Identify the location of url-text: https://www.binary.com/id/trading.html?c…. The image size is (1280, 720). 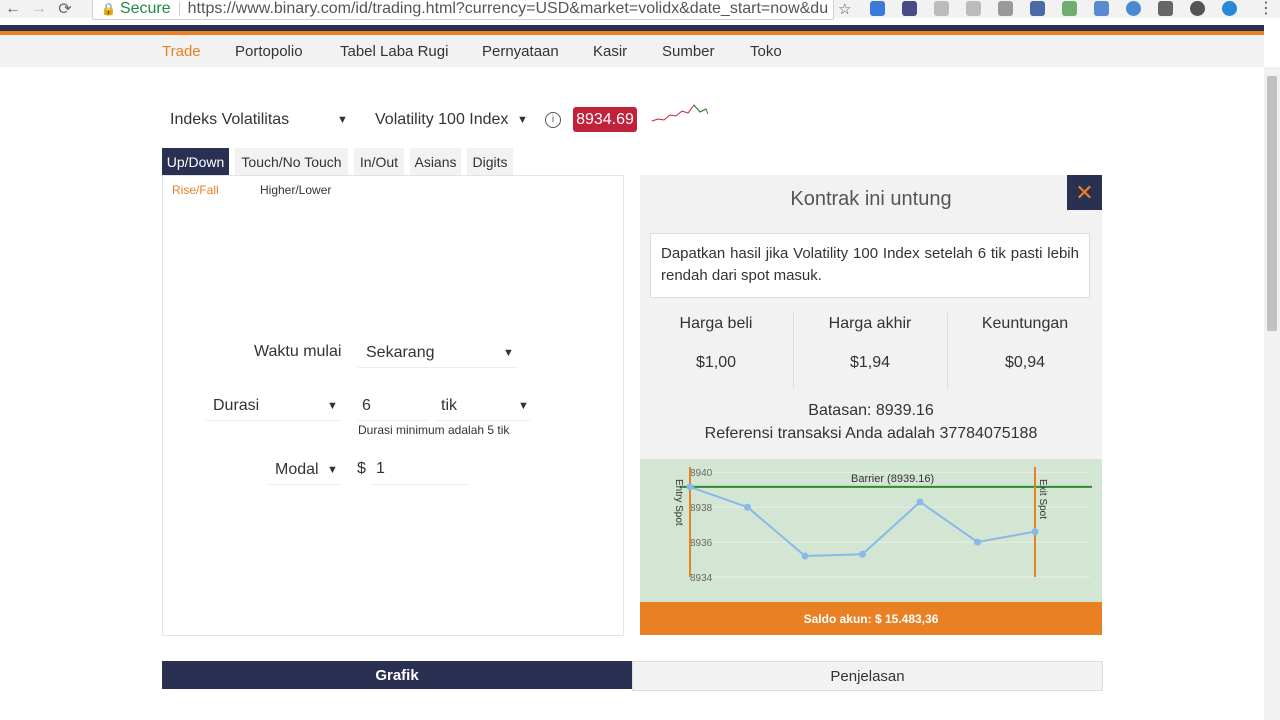
(508, 9).